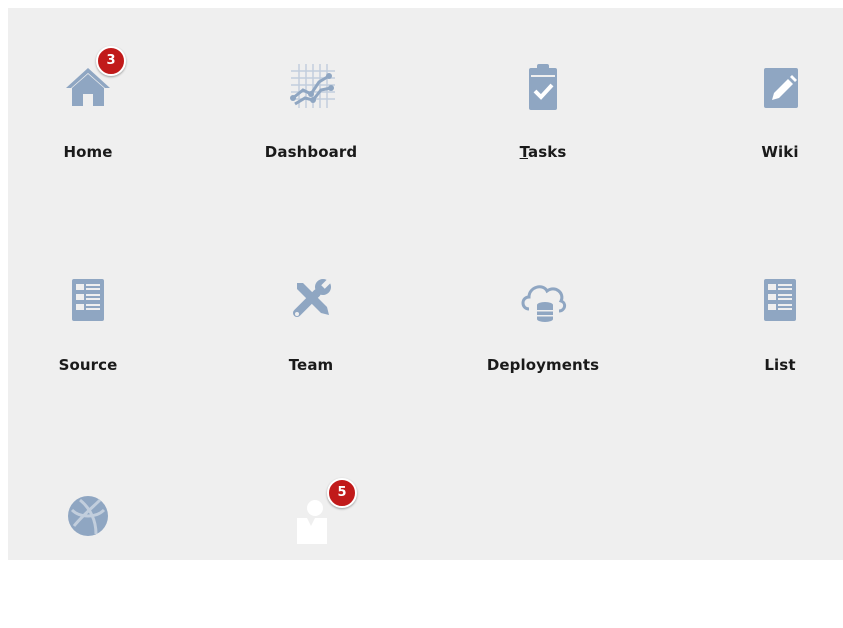  What do you see at coordinates (780, 152) in the screenshot?
I see `tile-label: Wiki` at bounding box center [780, 152].